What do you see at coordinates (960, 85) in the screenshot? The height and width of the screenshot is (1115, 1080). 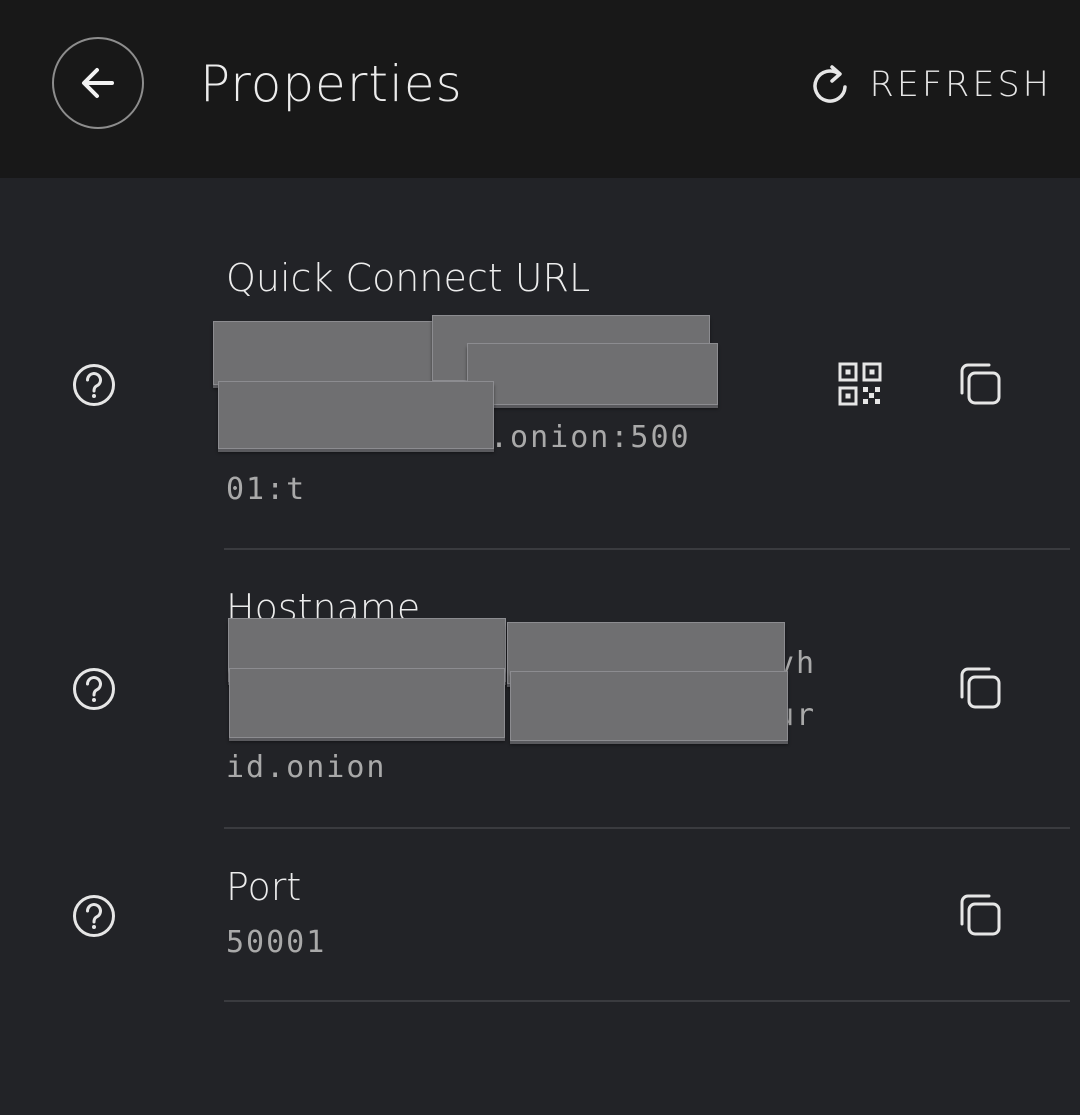 I see `refresh-label: REFRESH` at bounding box center [960, 85].